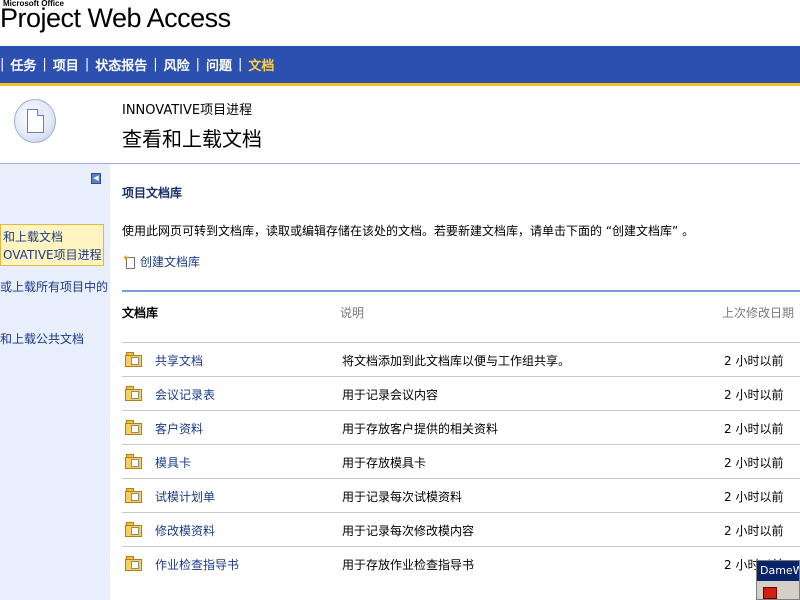 The image size is (800, 600). I want to click on app-icon, so click(770, 593).